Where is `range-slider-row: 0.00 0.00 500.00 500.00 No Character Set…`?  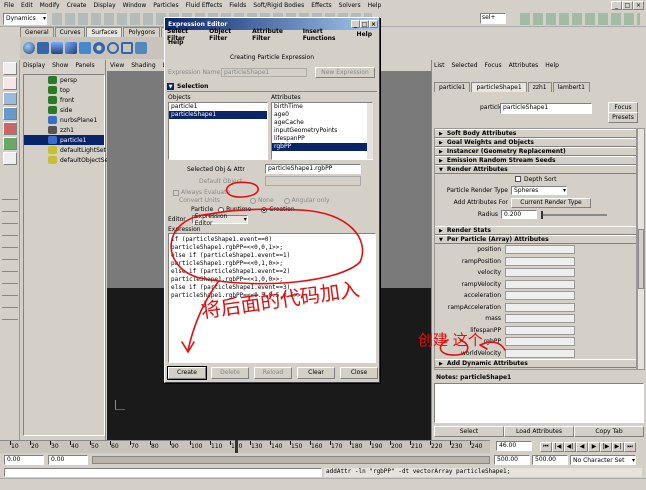
range-slider-row: 0.00 0.00 500.00 500.00 No Character Set… is located at coordinates (323, 460).